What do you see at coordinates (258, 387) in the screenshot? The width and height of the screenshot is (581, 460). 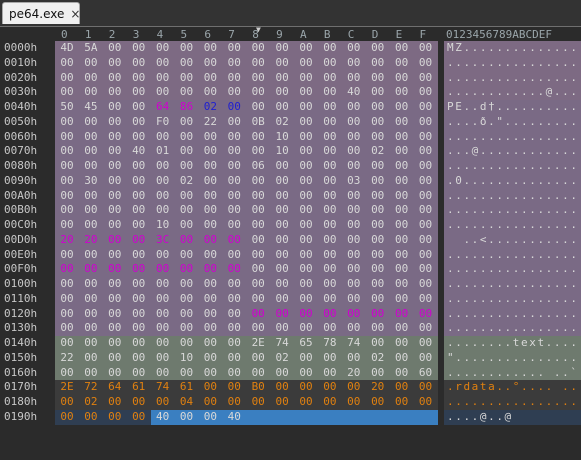 I see `hex-byte: B0` at bounding box center [258, 387].